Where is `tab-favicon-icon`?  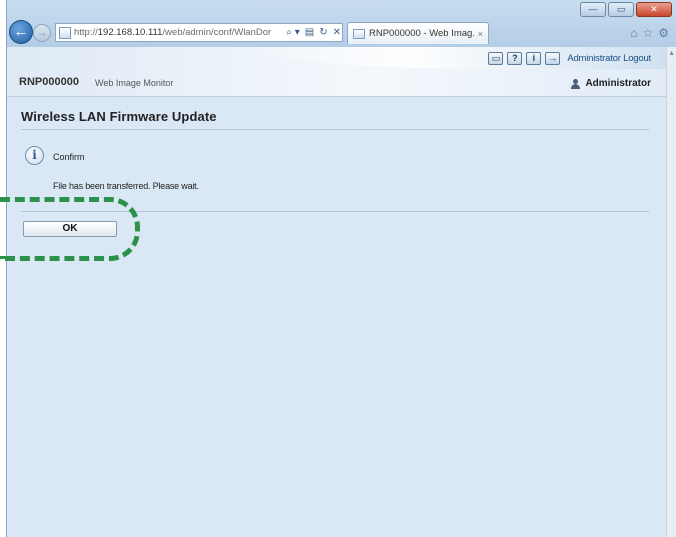
tab-favicon-icon is located at coordinates (359, 33).